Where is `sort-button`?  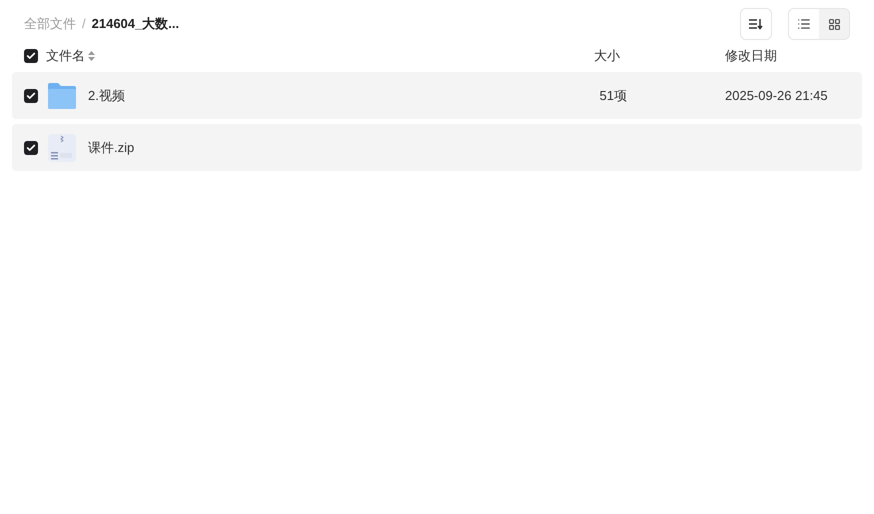
sort-button is located at coordinates (756, 24).